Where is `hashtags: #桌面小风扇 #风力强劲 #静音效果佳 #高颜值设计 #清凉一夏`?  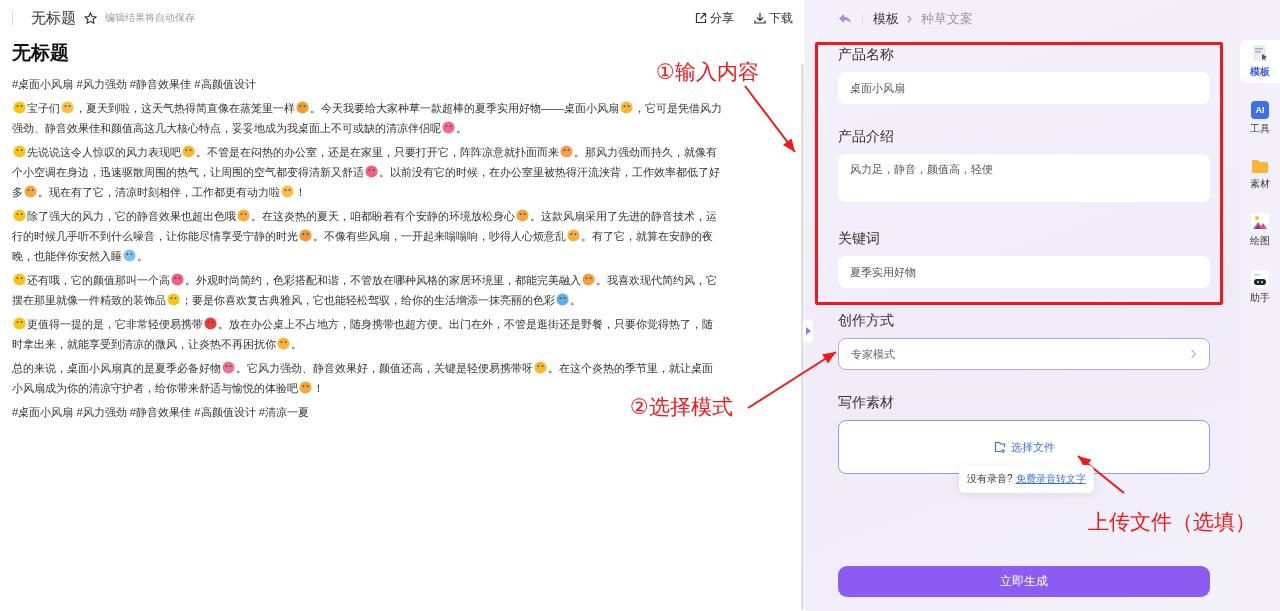 hashtags: #桌面小风扇 #风力强劲 #静音效果佳 #高颜值设计 #清凉一夏 is located at coordinates (160, 412).